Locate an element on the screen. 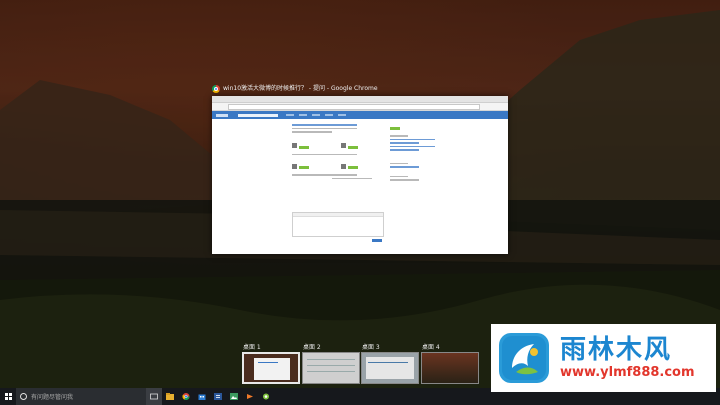  file-explorer-icon is located at coordinates (170, 396).